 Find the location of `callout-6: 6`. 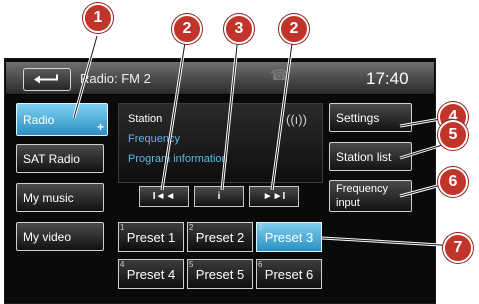

callout-6: 6 is located at coordinates (453, 182).